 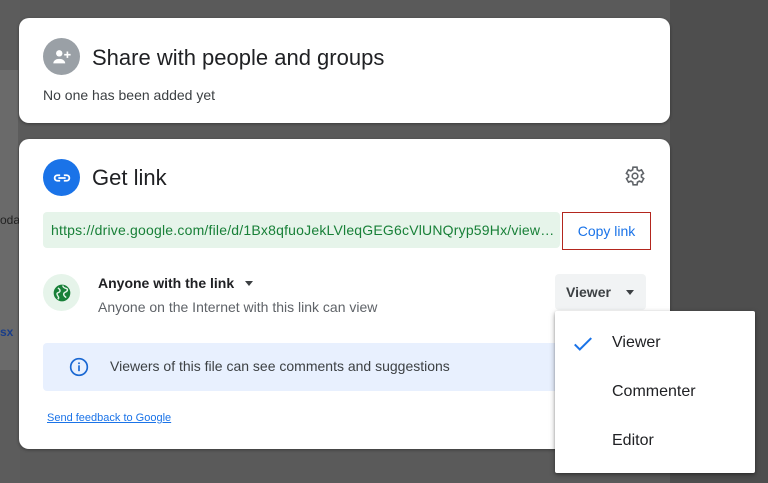 I want to click on access-label: Anyone with the link, so click(x=166, y=283).